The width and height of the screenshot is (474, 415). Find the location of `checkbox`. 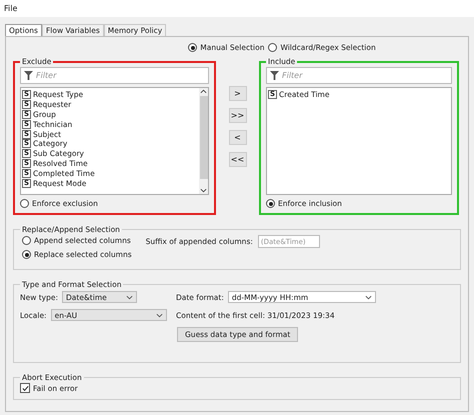

checkbox is located at coordinates (25, 388).